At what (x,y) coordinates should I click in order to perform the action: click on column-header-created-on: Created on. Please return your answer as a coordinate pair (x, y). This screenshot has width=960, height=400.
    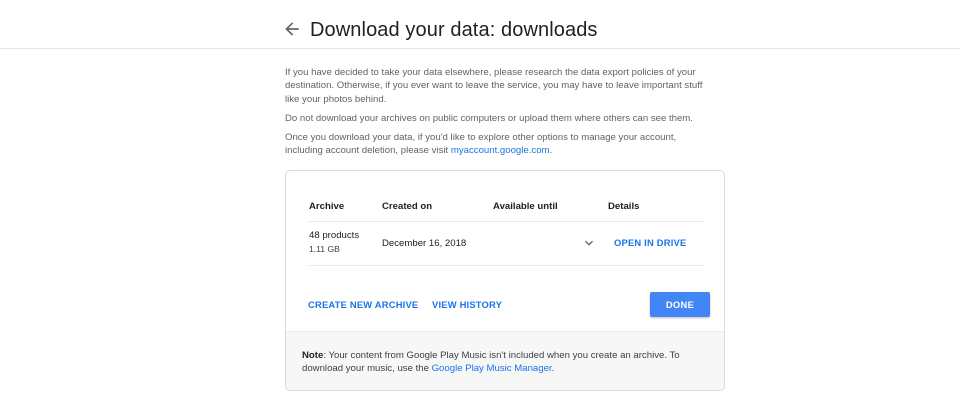
    Looking at the image, I should click on (407, 206).